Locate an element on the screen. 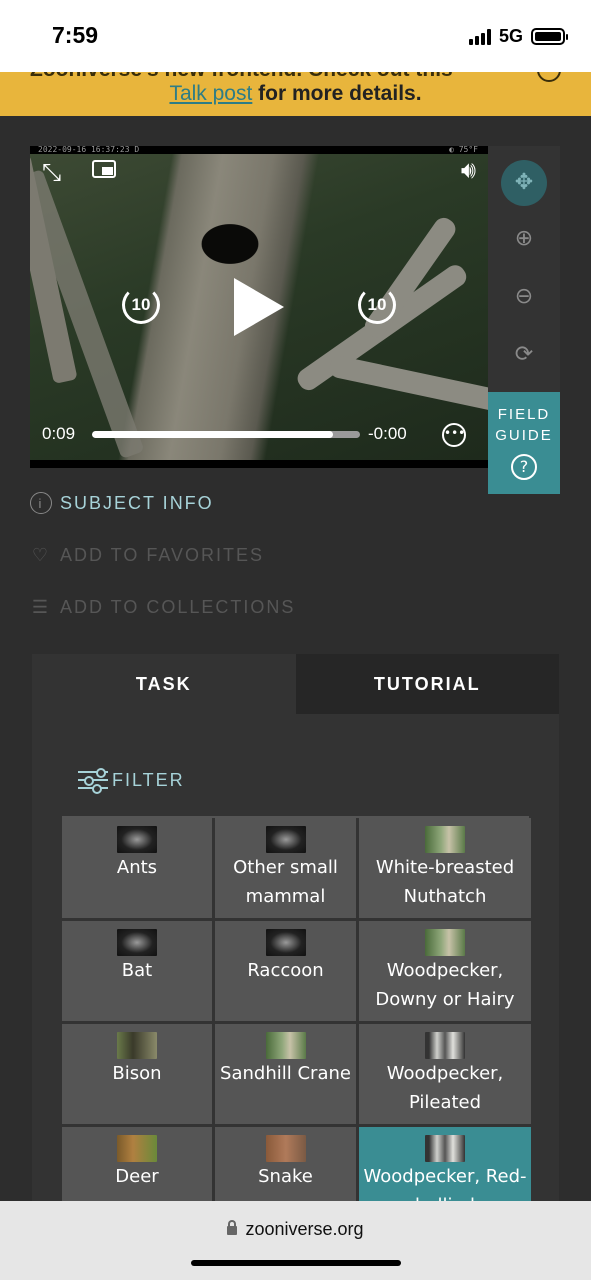 The width and height of the screenshot is (591, 1280). video-progress-fill is located at coordinates (213, 434).